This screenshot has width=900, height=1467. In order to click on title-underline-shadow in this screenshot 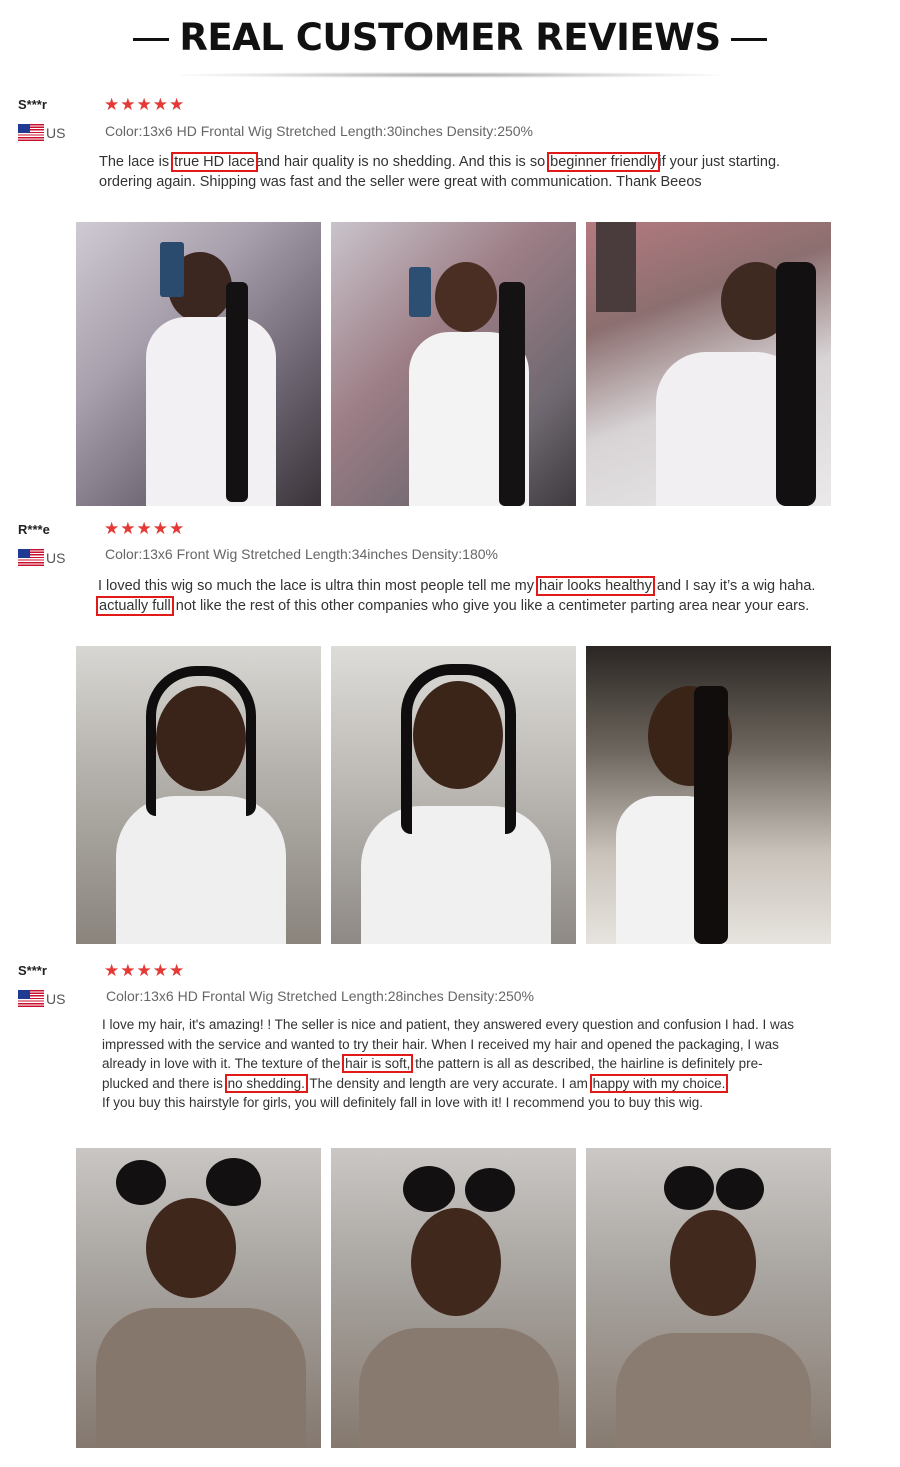, I will do `click(450, 75)`.